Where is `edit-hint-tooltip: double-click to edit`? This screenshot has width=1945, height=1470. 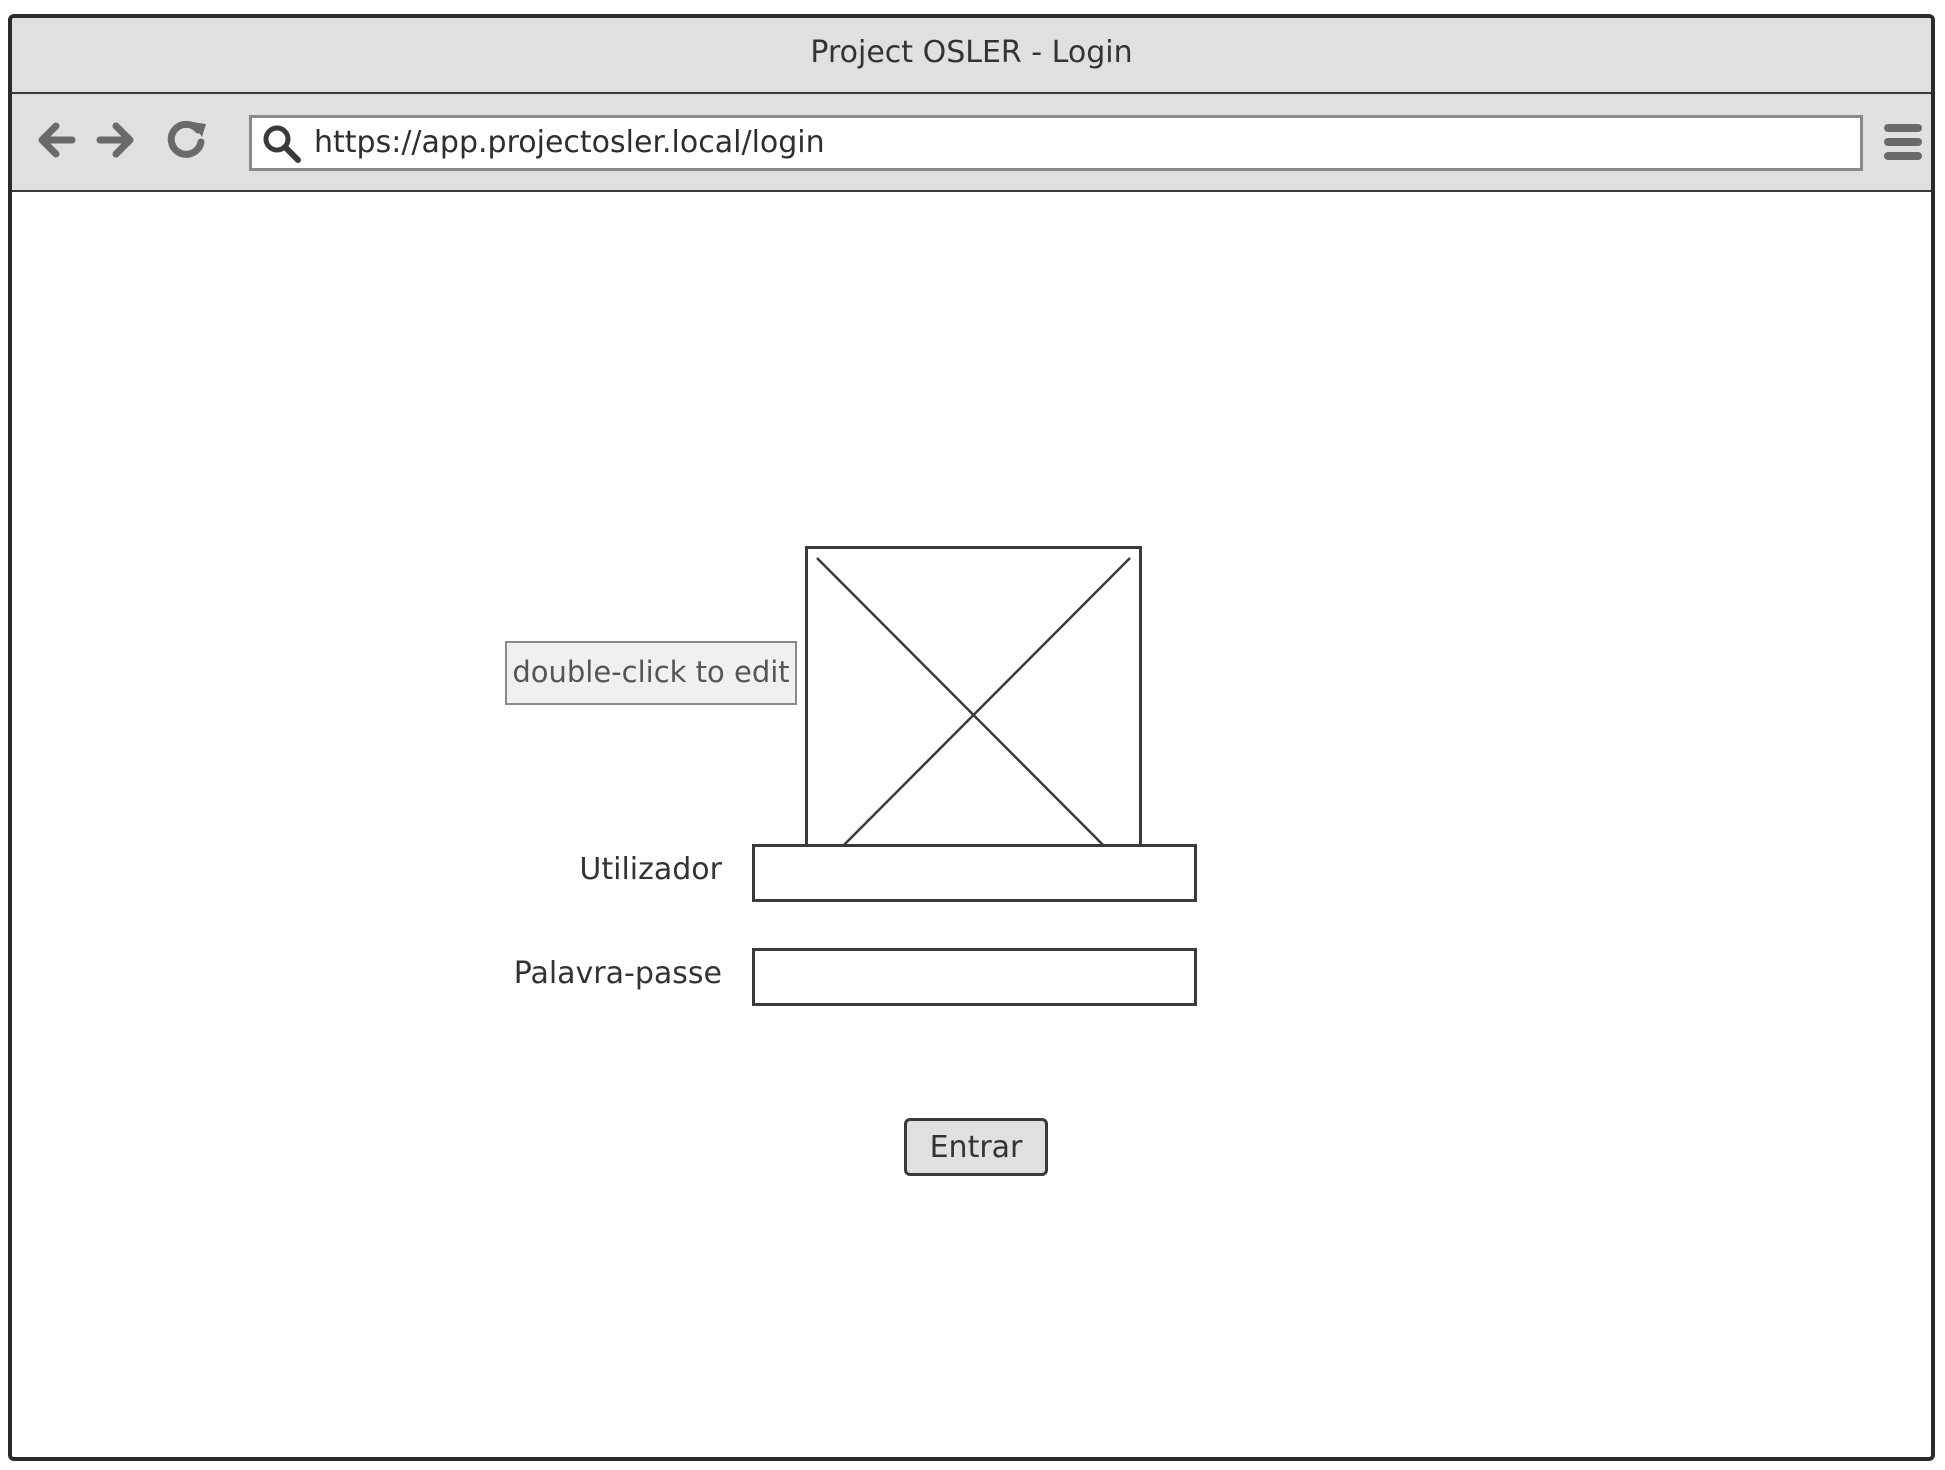 edit-hint-tooltip: double-click to edit is located at coordinates (651, 673).